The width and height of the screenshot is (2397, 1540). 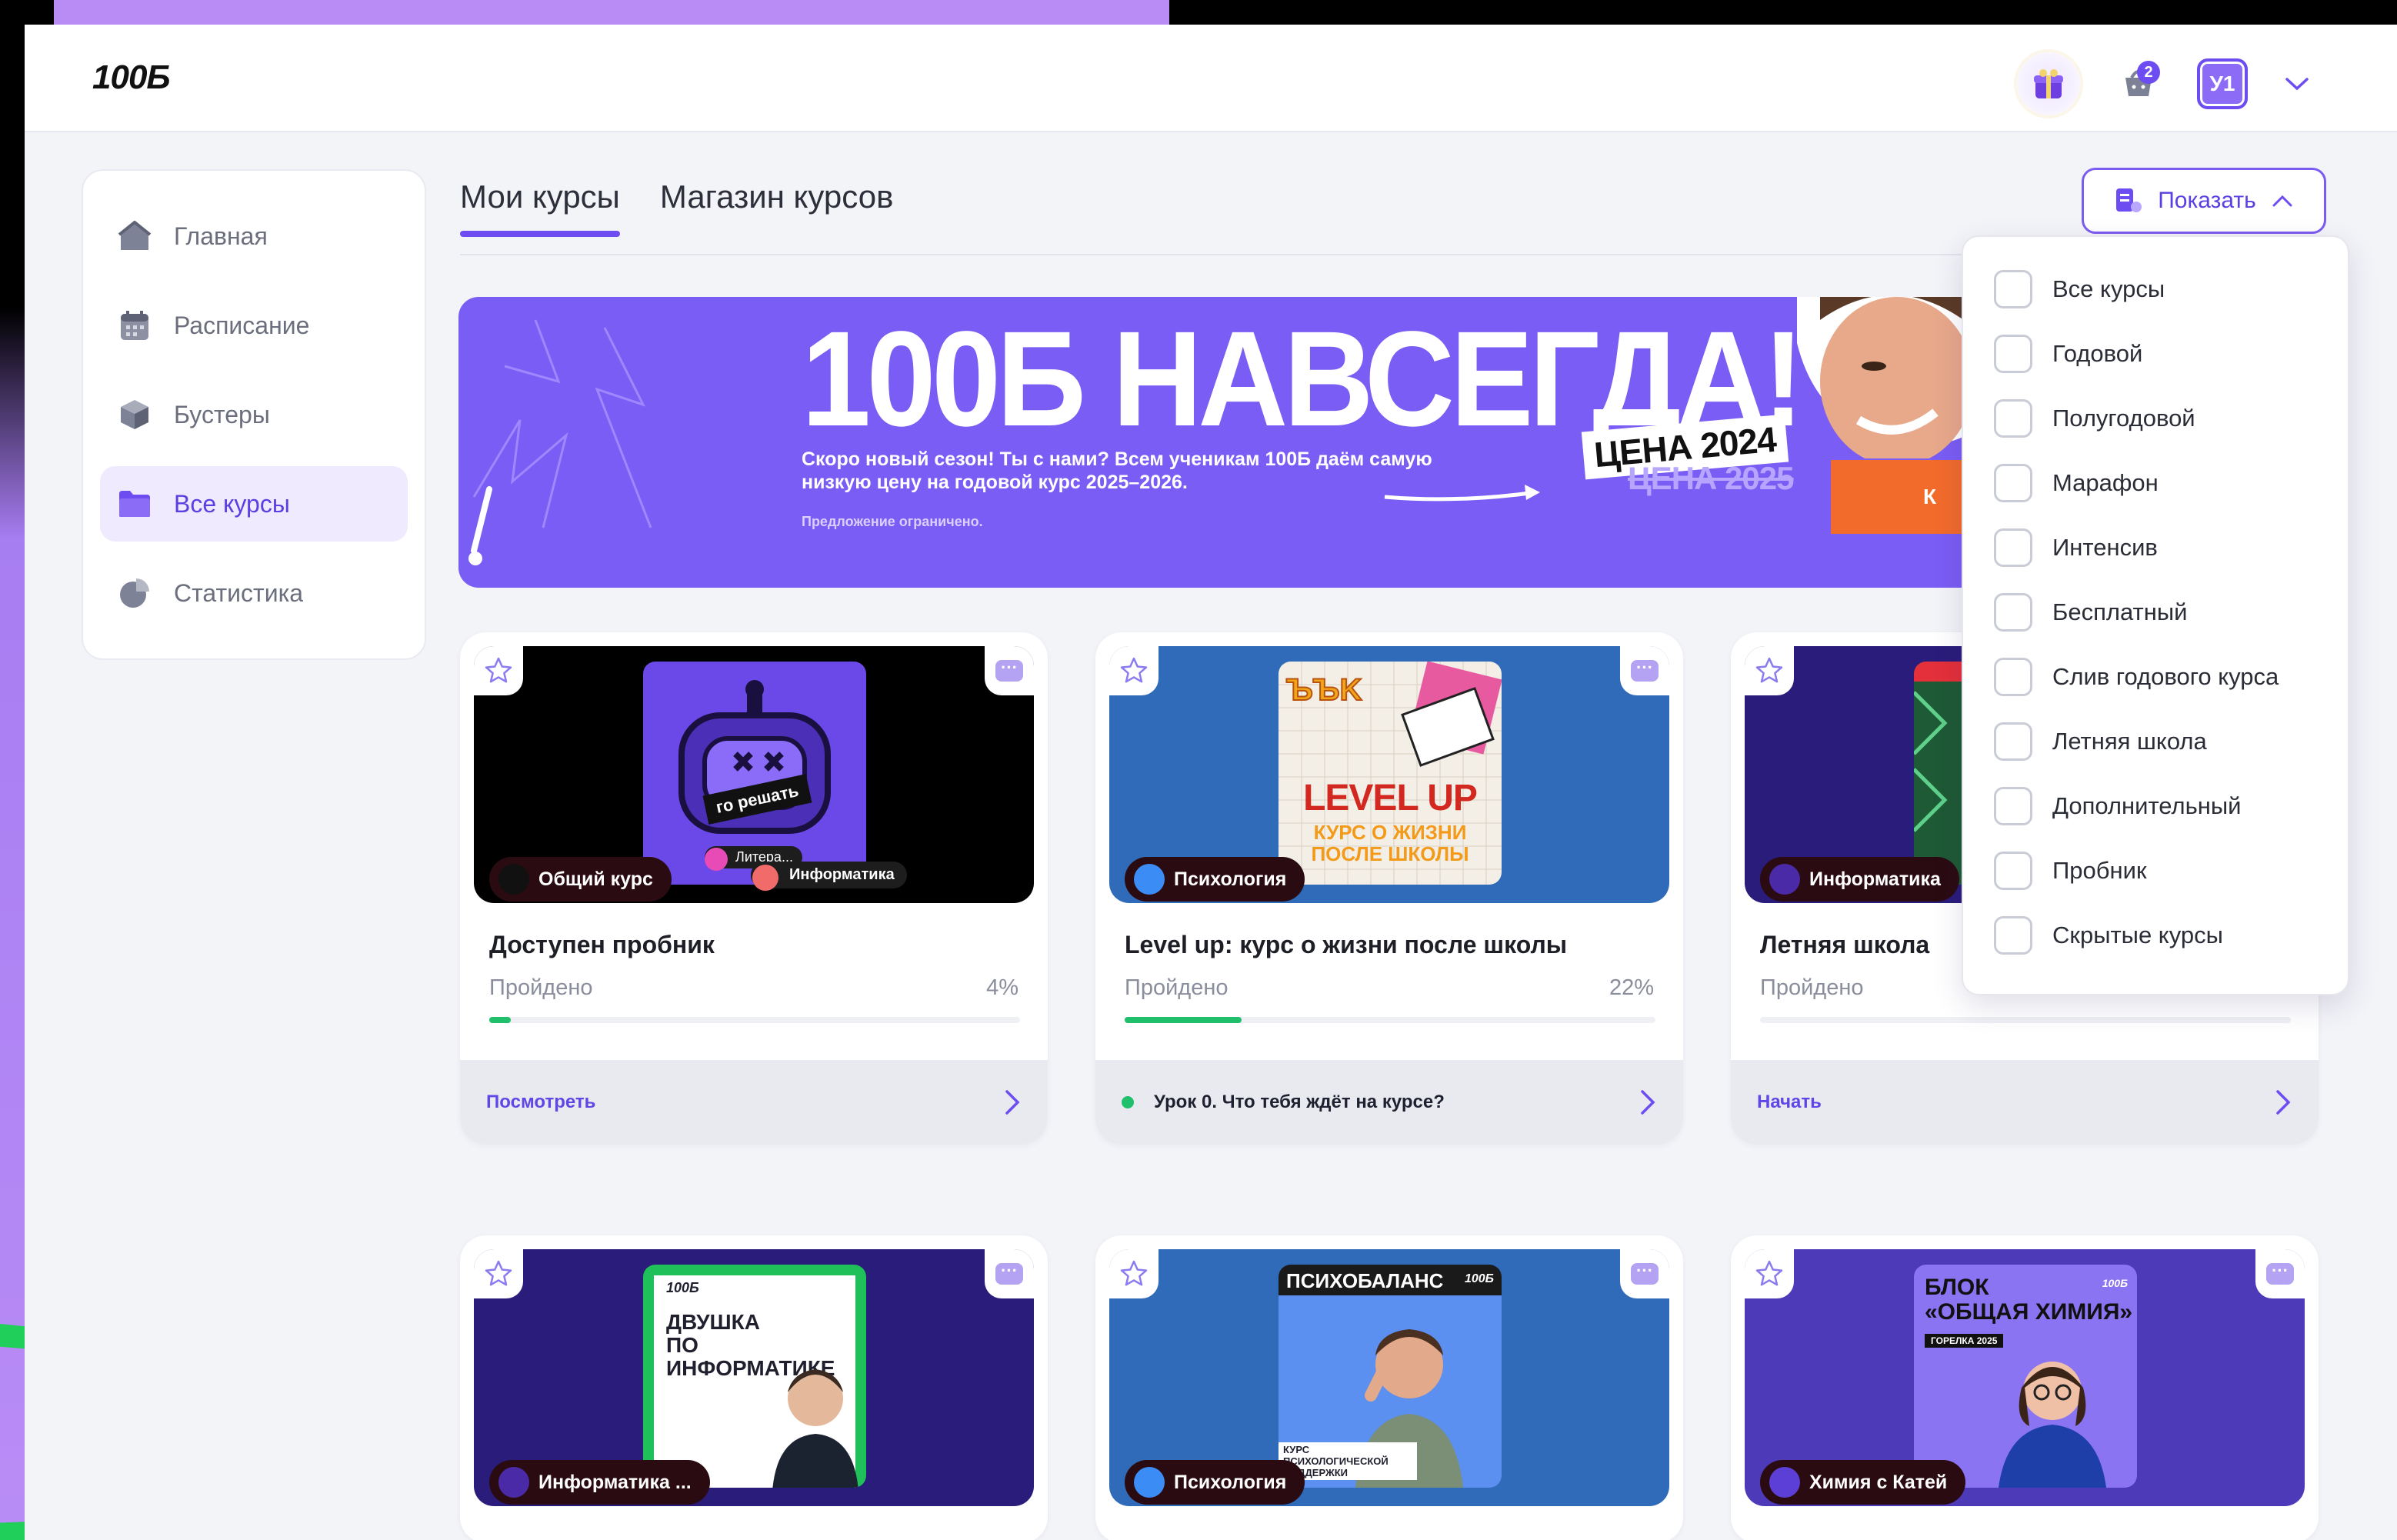 I want to click on course-action-link: Посмотреть, so click(x=540, y=1102).